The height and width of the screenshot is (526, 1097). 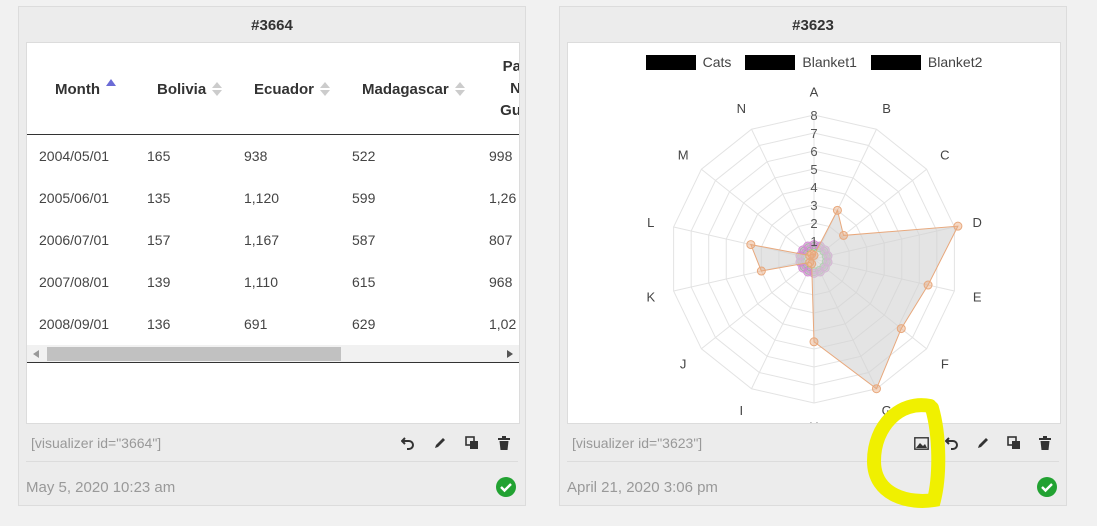 I want to click on r-tick-label: 8, so click(x=813, y=115).